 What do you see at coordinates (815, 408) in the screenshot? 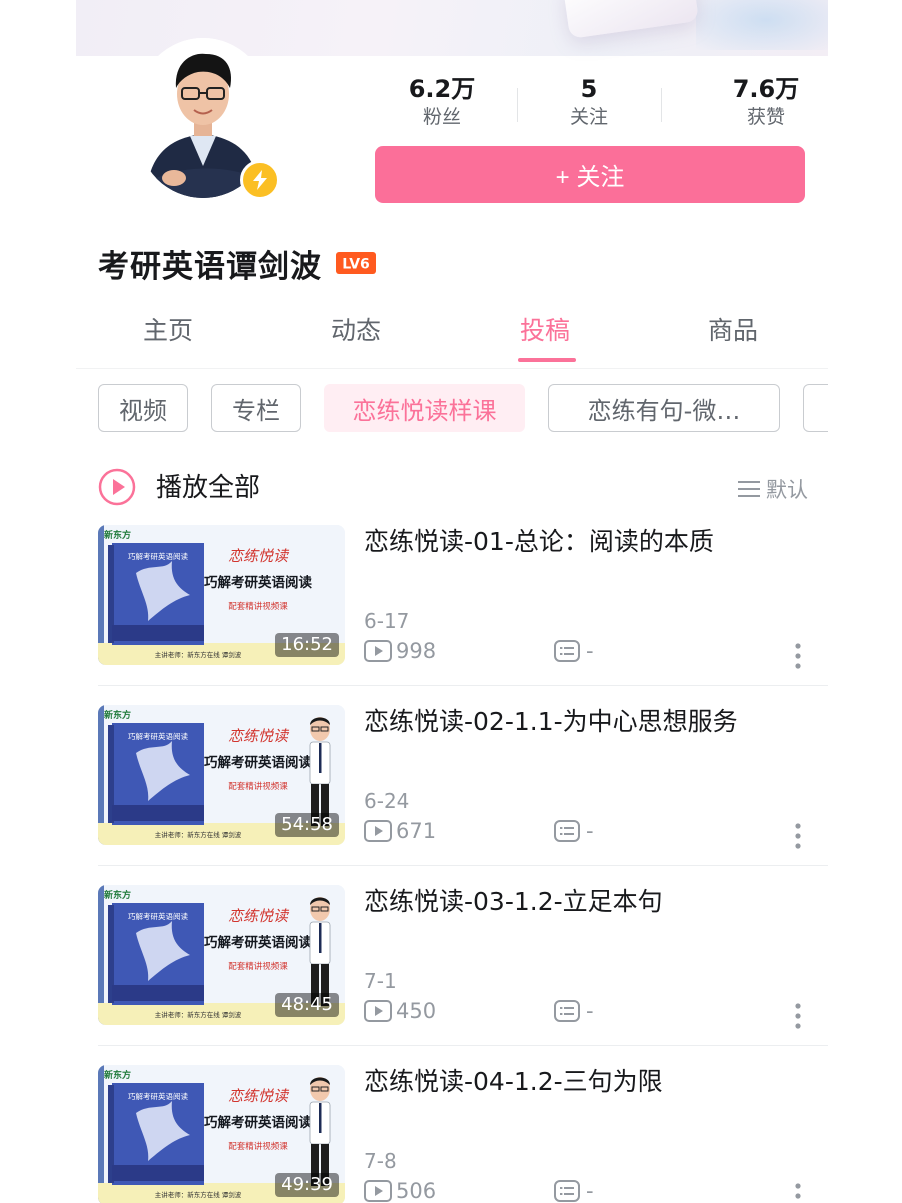
I see `chip-more` at bounding box center [815, 408].